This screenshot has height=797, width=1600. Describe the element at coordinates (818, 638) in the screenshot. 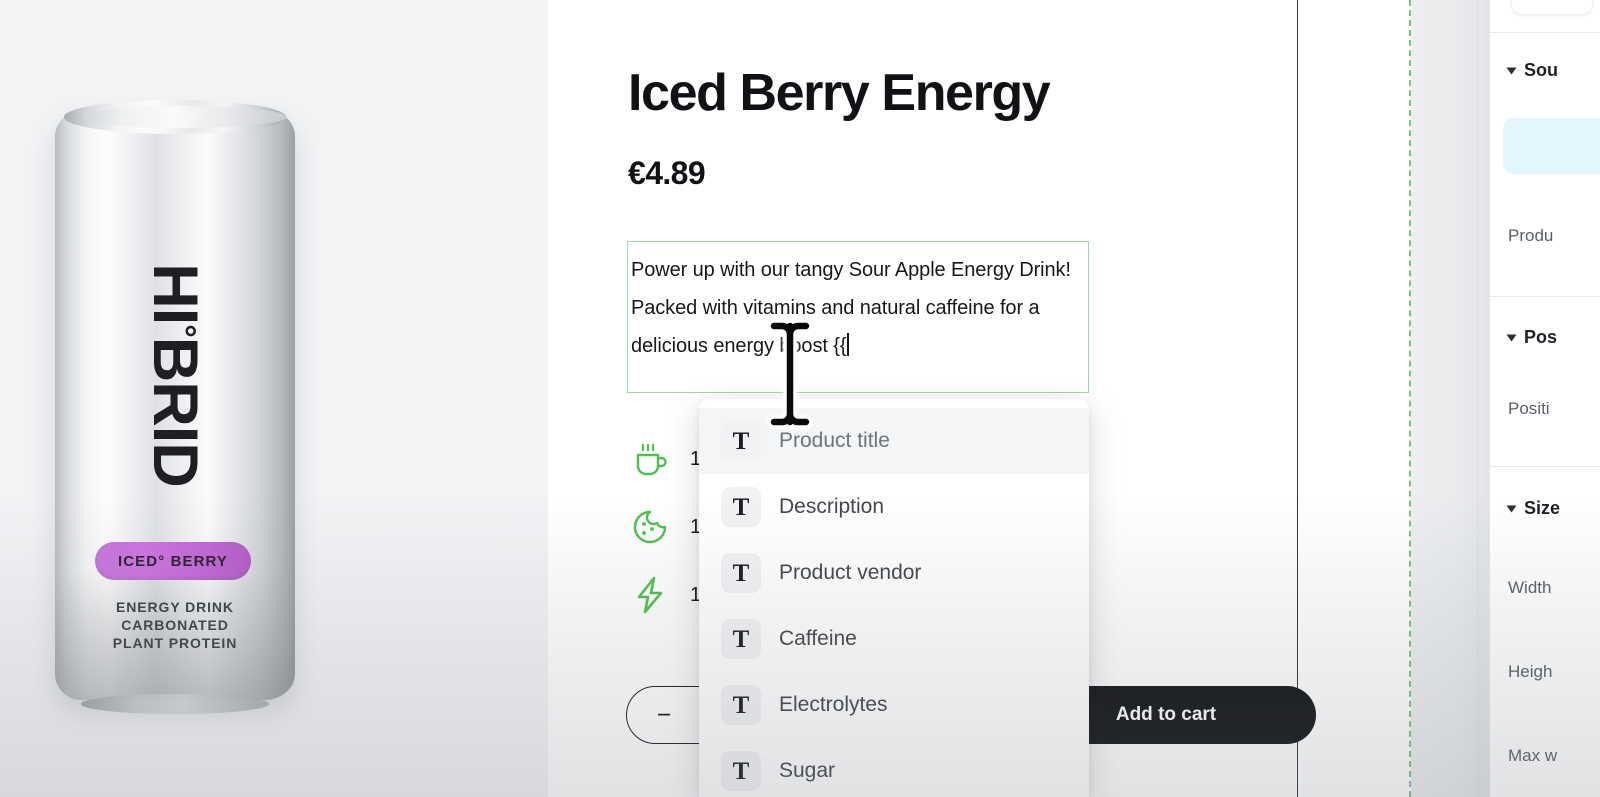

I see `dropdown-item-label: Caffeine` at that location.